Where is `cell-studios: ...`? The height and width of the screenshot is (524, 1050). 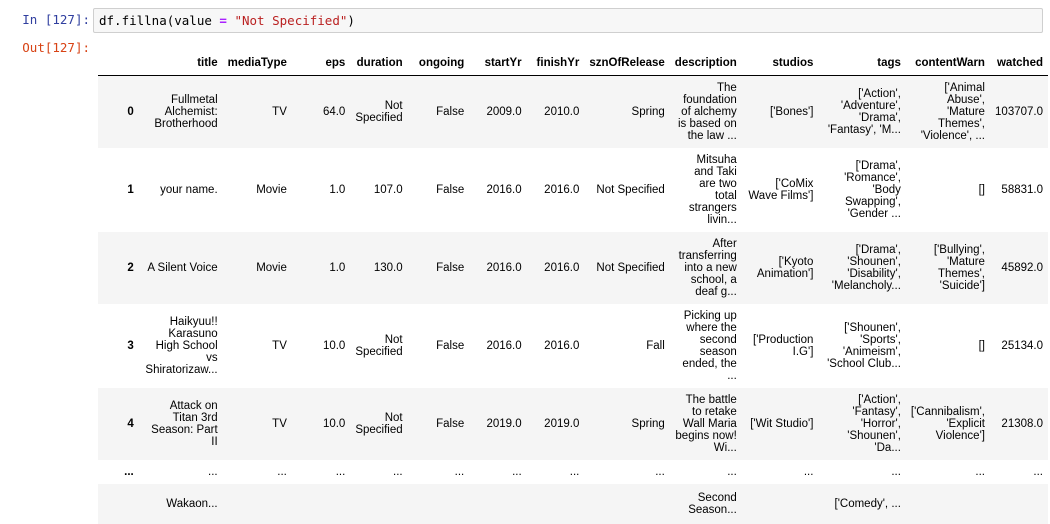 cell-studios: ... is located at coordinates (808, 471).